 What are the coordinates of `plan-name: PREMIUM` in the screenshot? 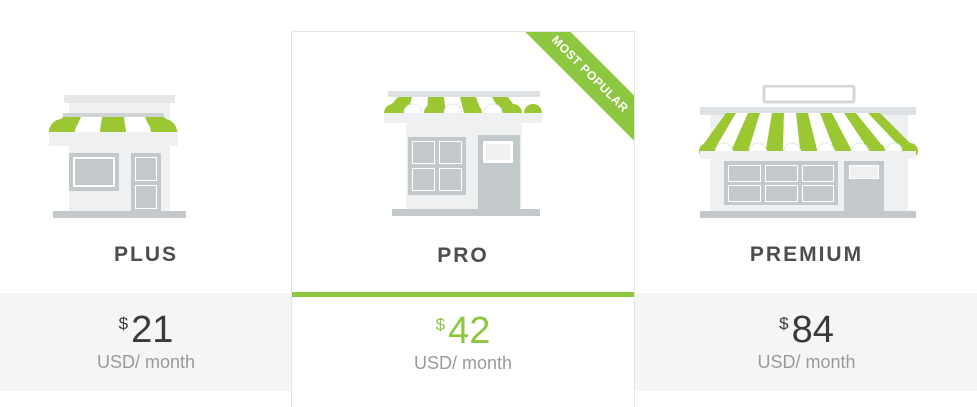 It's located at (806, 254).